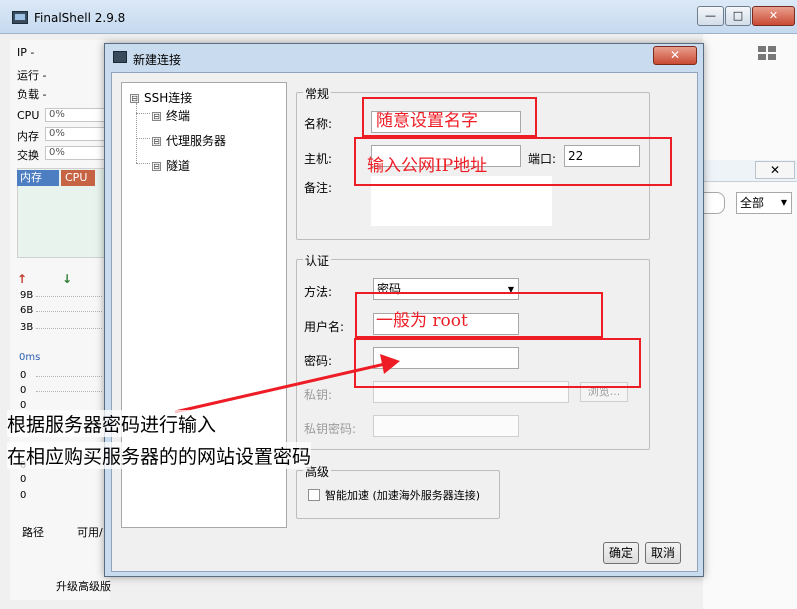 Image resolution: width=797 pixels, height=609 pixels. I want to click on annotation-arrow-icon, so click(287, 384).